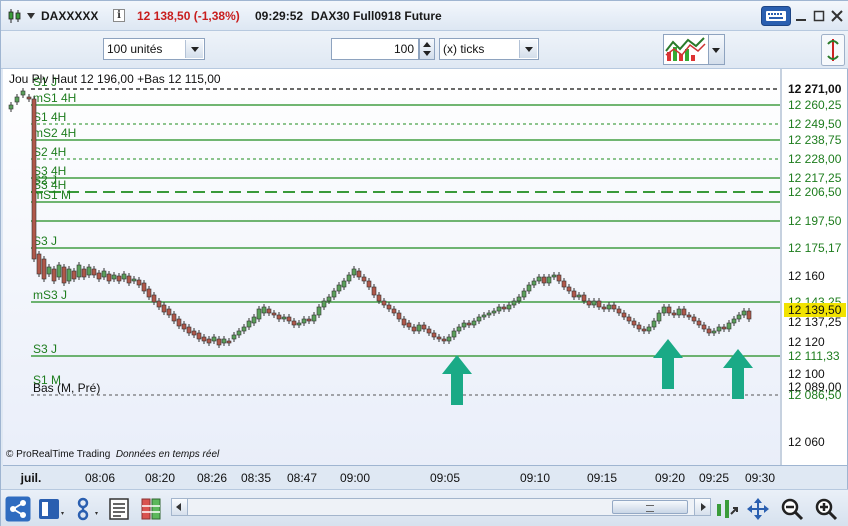  Describe the element at coordinates (160, 478) in the screenshot. I see `time-tick-label: 08:20` at that location.